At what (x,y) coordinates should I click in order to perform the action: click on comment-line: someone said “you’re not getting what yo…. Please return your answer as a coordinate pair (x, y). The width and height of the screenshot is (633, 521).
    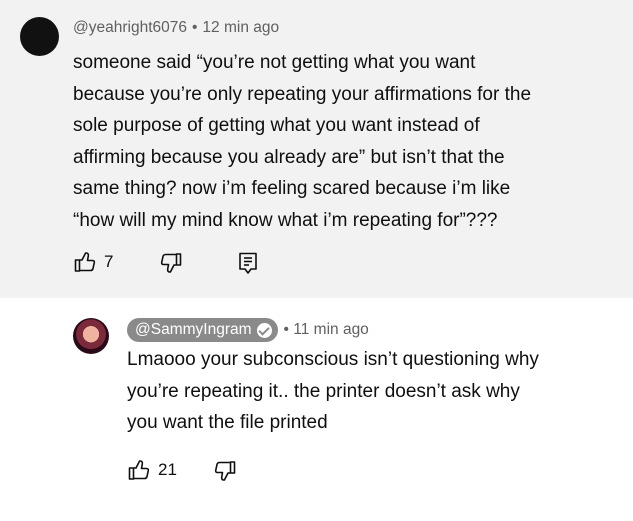
    Looking at the image, I should click on (274, 62).